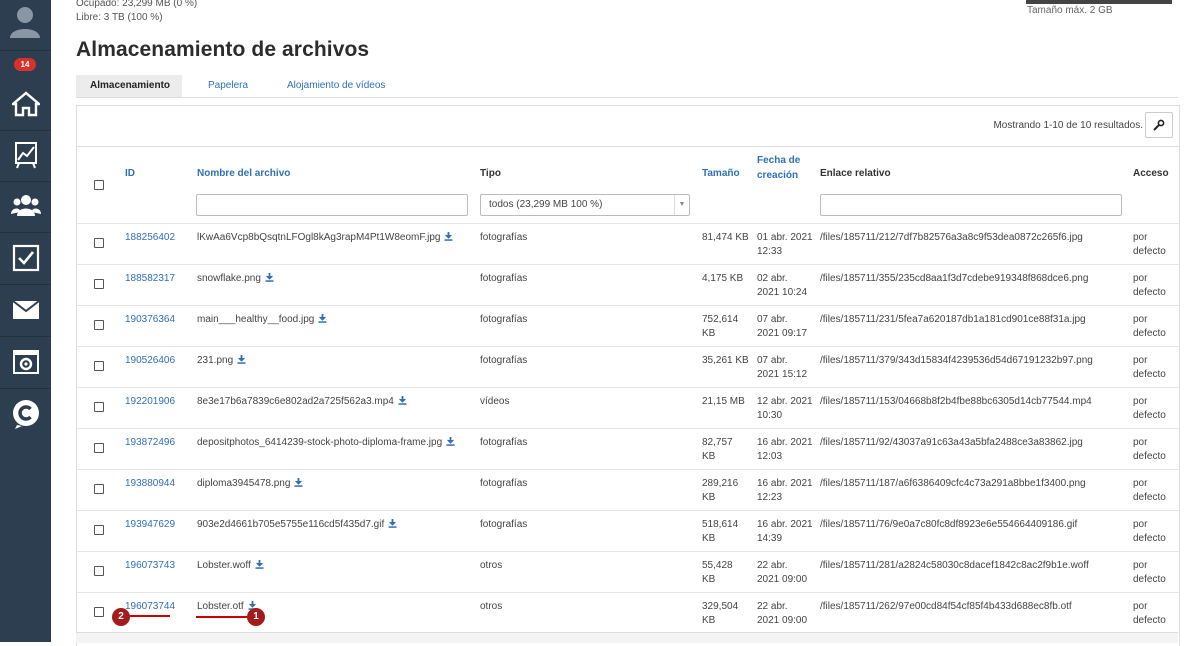 The width and height of the screenshot is (1200, 646). Describe the element at coordinates (150, 566) in the screenshot. I see `file-id-link: 196073743` at that location.